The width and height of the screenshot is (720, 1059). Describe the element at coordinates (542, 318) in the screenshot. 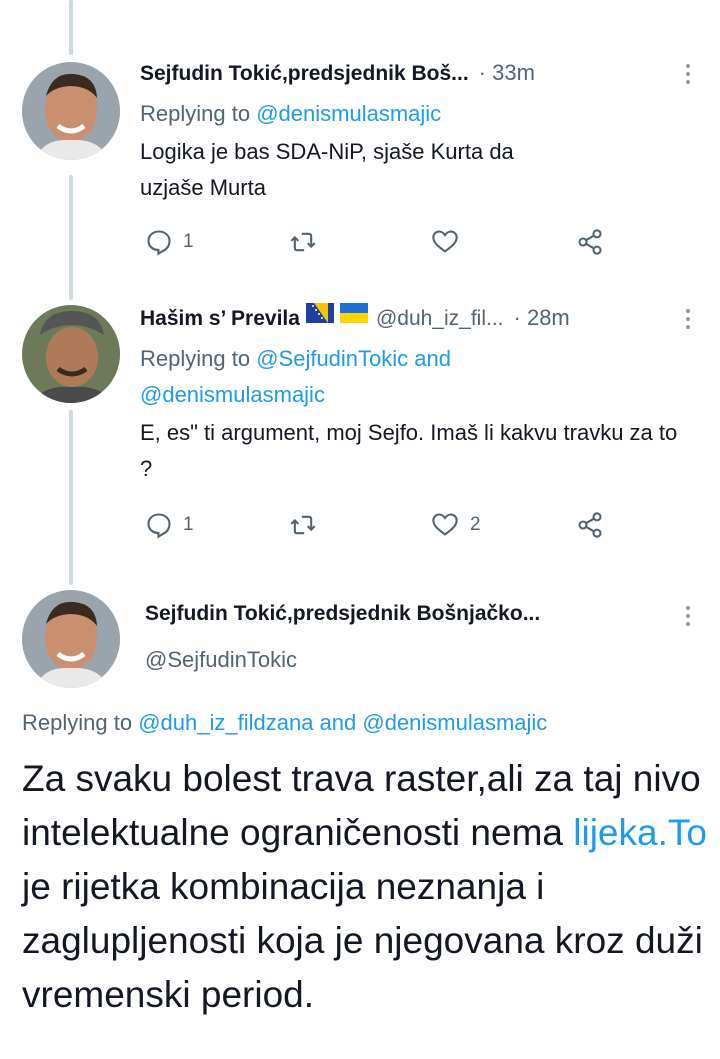

I see `tweet-time: · 28m` at that location.